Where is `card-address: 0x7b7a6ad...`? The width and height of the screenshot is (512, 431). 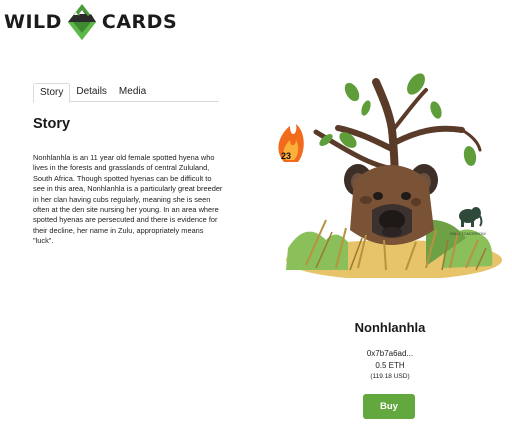 card-address: 0x7b7a6ad... is located at coordinates (390, 353).